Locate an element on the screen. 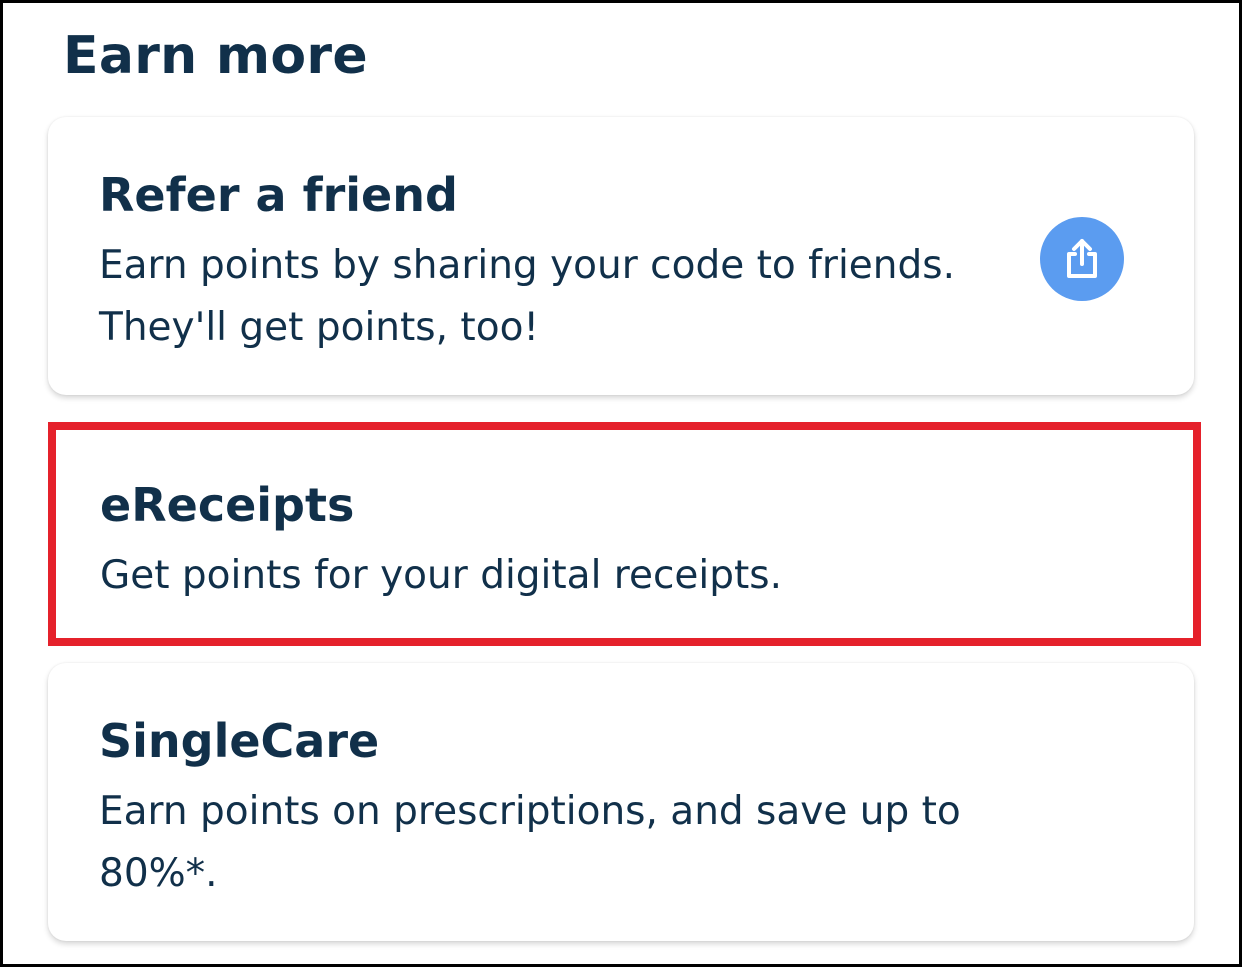  card-title: SingleCare is located at coordinates (239, 741).